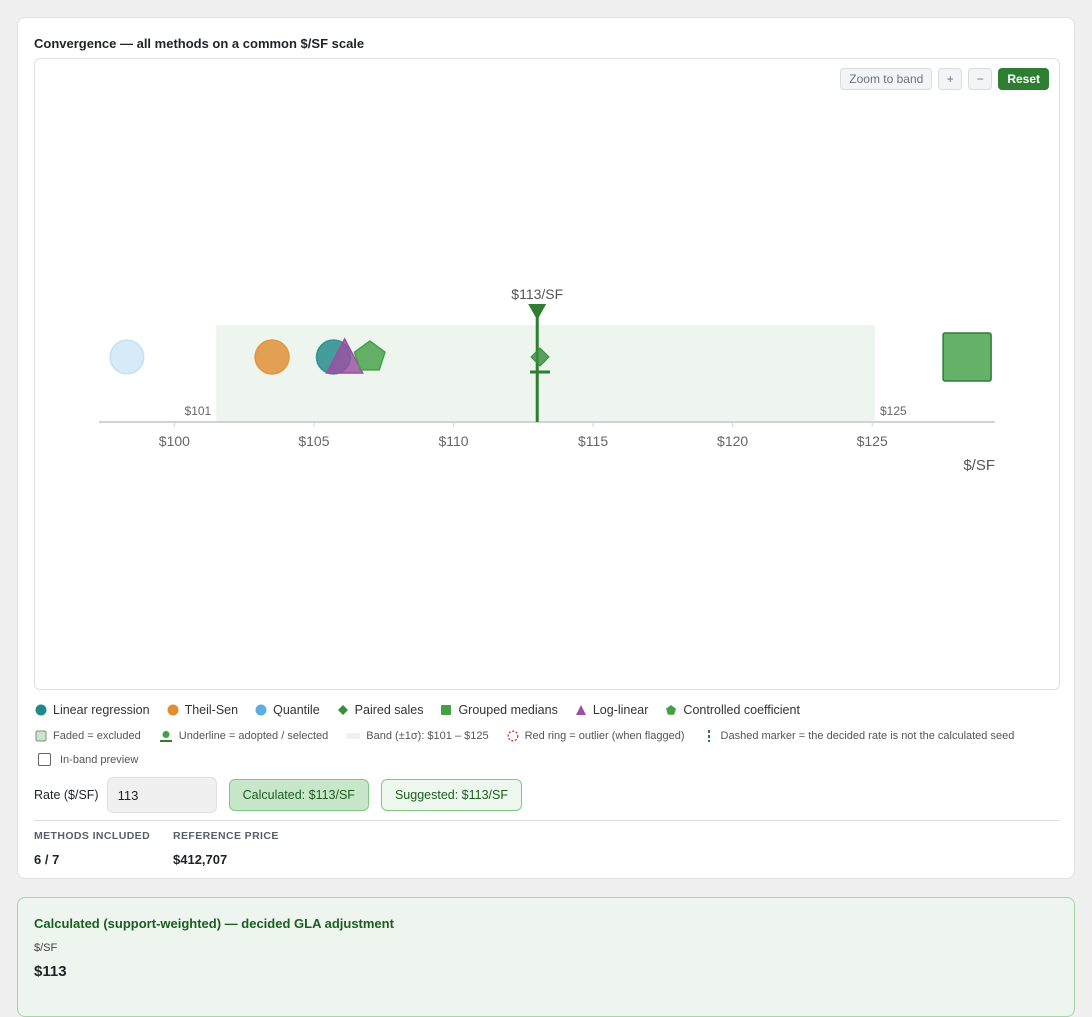 This screenshot has height=1017, width=1092. What do you see at coordinates (872, 441) in the screenshot?
I see `x-tick-label: $125` at bounding box center [872, 441].